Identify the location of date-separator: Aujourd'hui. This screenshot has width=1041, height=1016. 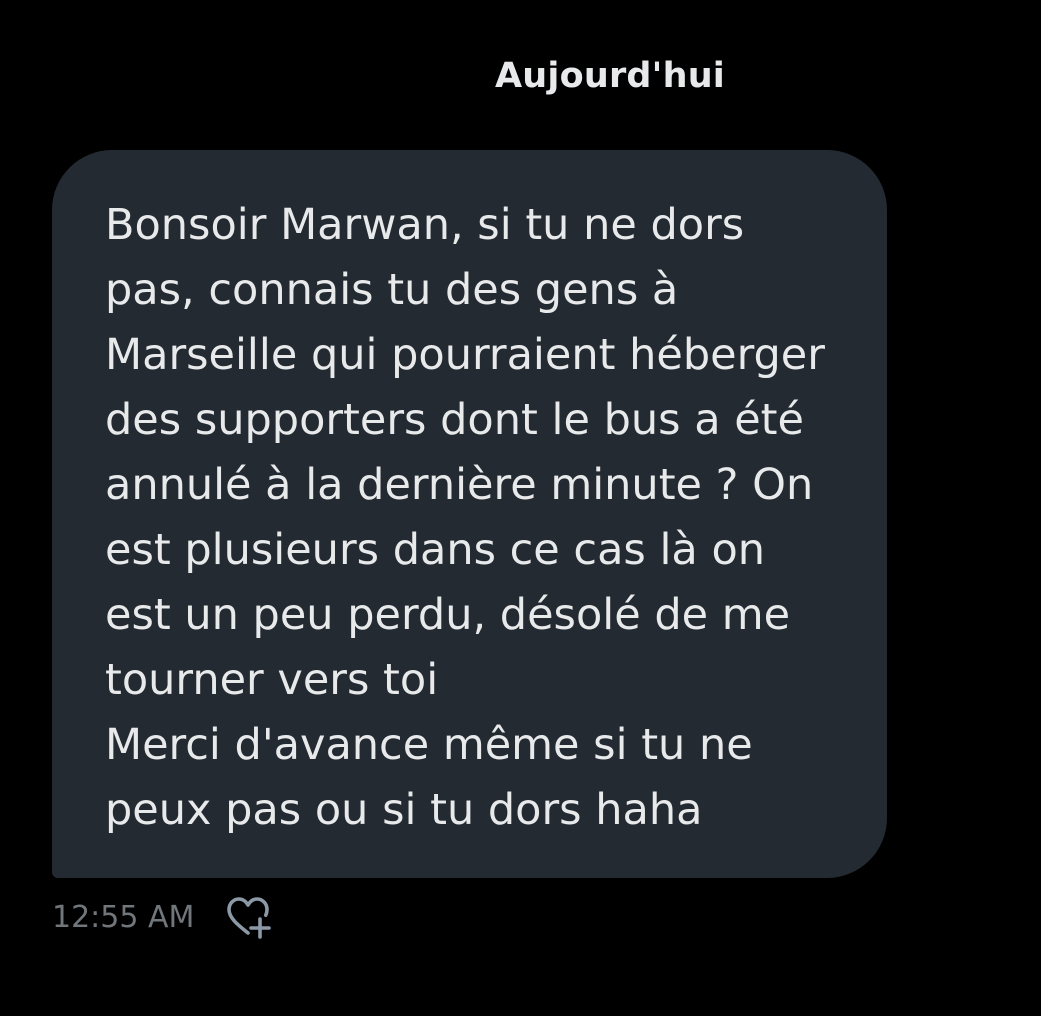
(610, 76).